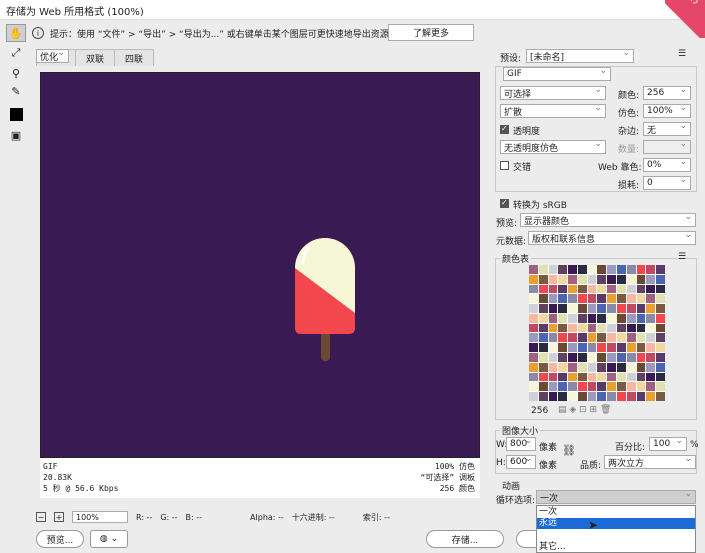 Image resolution: width=705 pixels, height=553 pixels. Describe the element at coordinates (682, 257) in the screenshot. I see `color-table-menu-icon: ☰` at that location.